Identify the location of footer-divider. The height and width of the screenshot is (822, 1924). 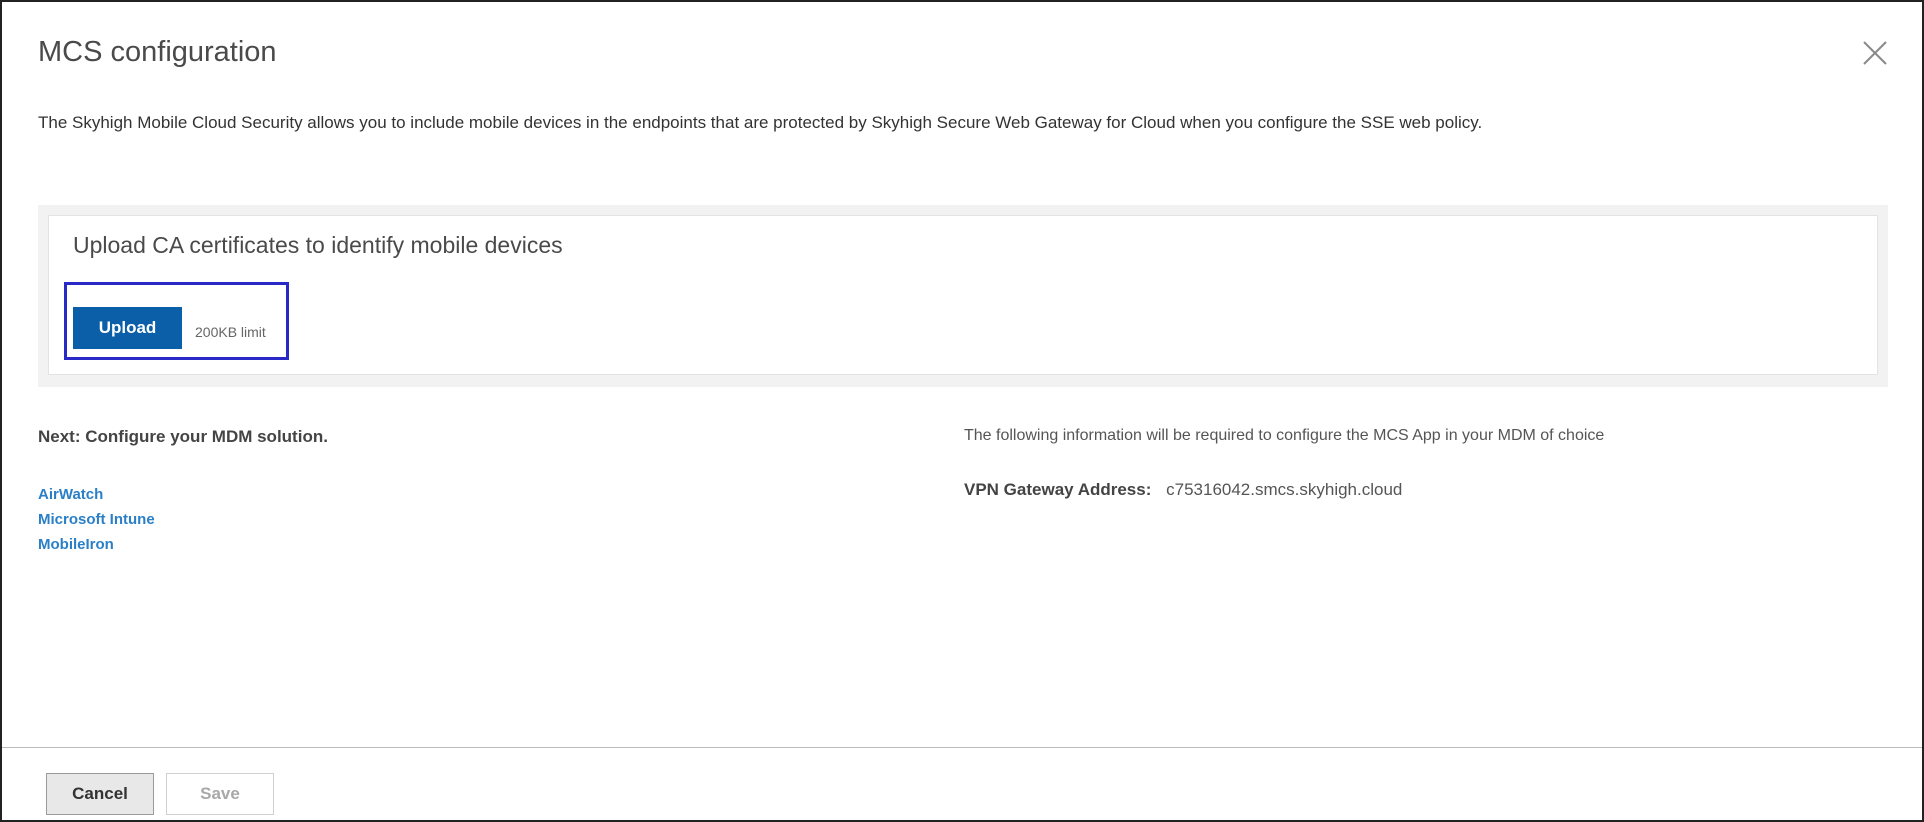
(962, 747).